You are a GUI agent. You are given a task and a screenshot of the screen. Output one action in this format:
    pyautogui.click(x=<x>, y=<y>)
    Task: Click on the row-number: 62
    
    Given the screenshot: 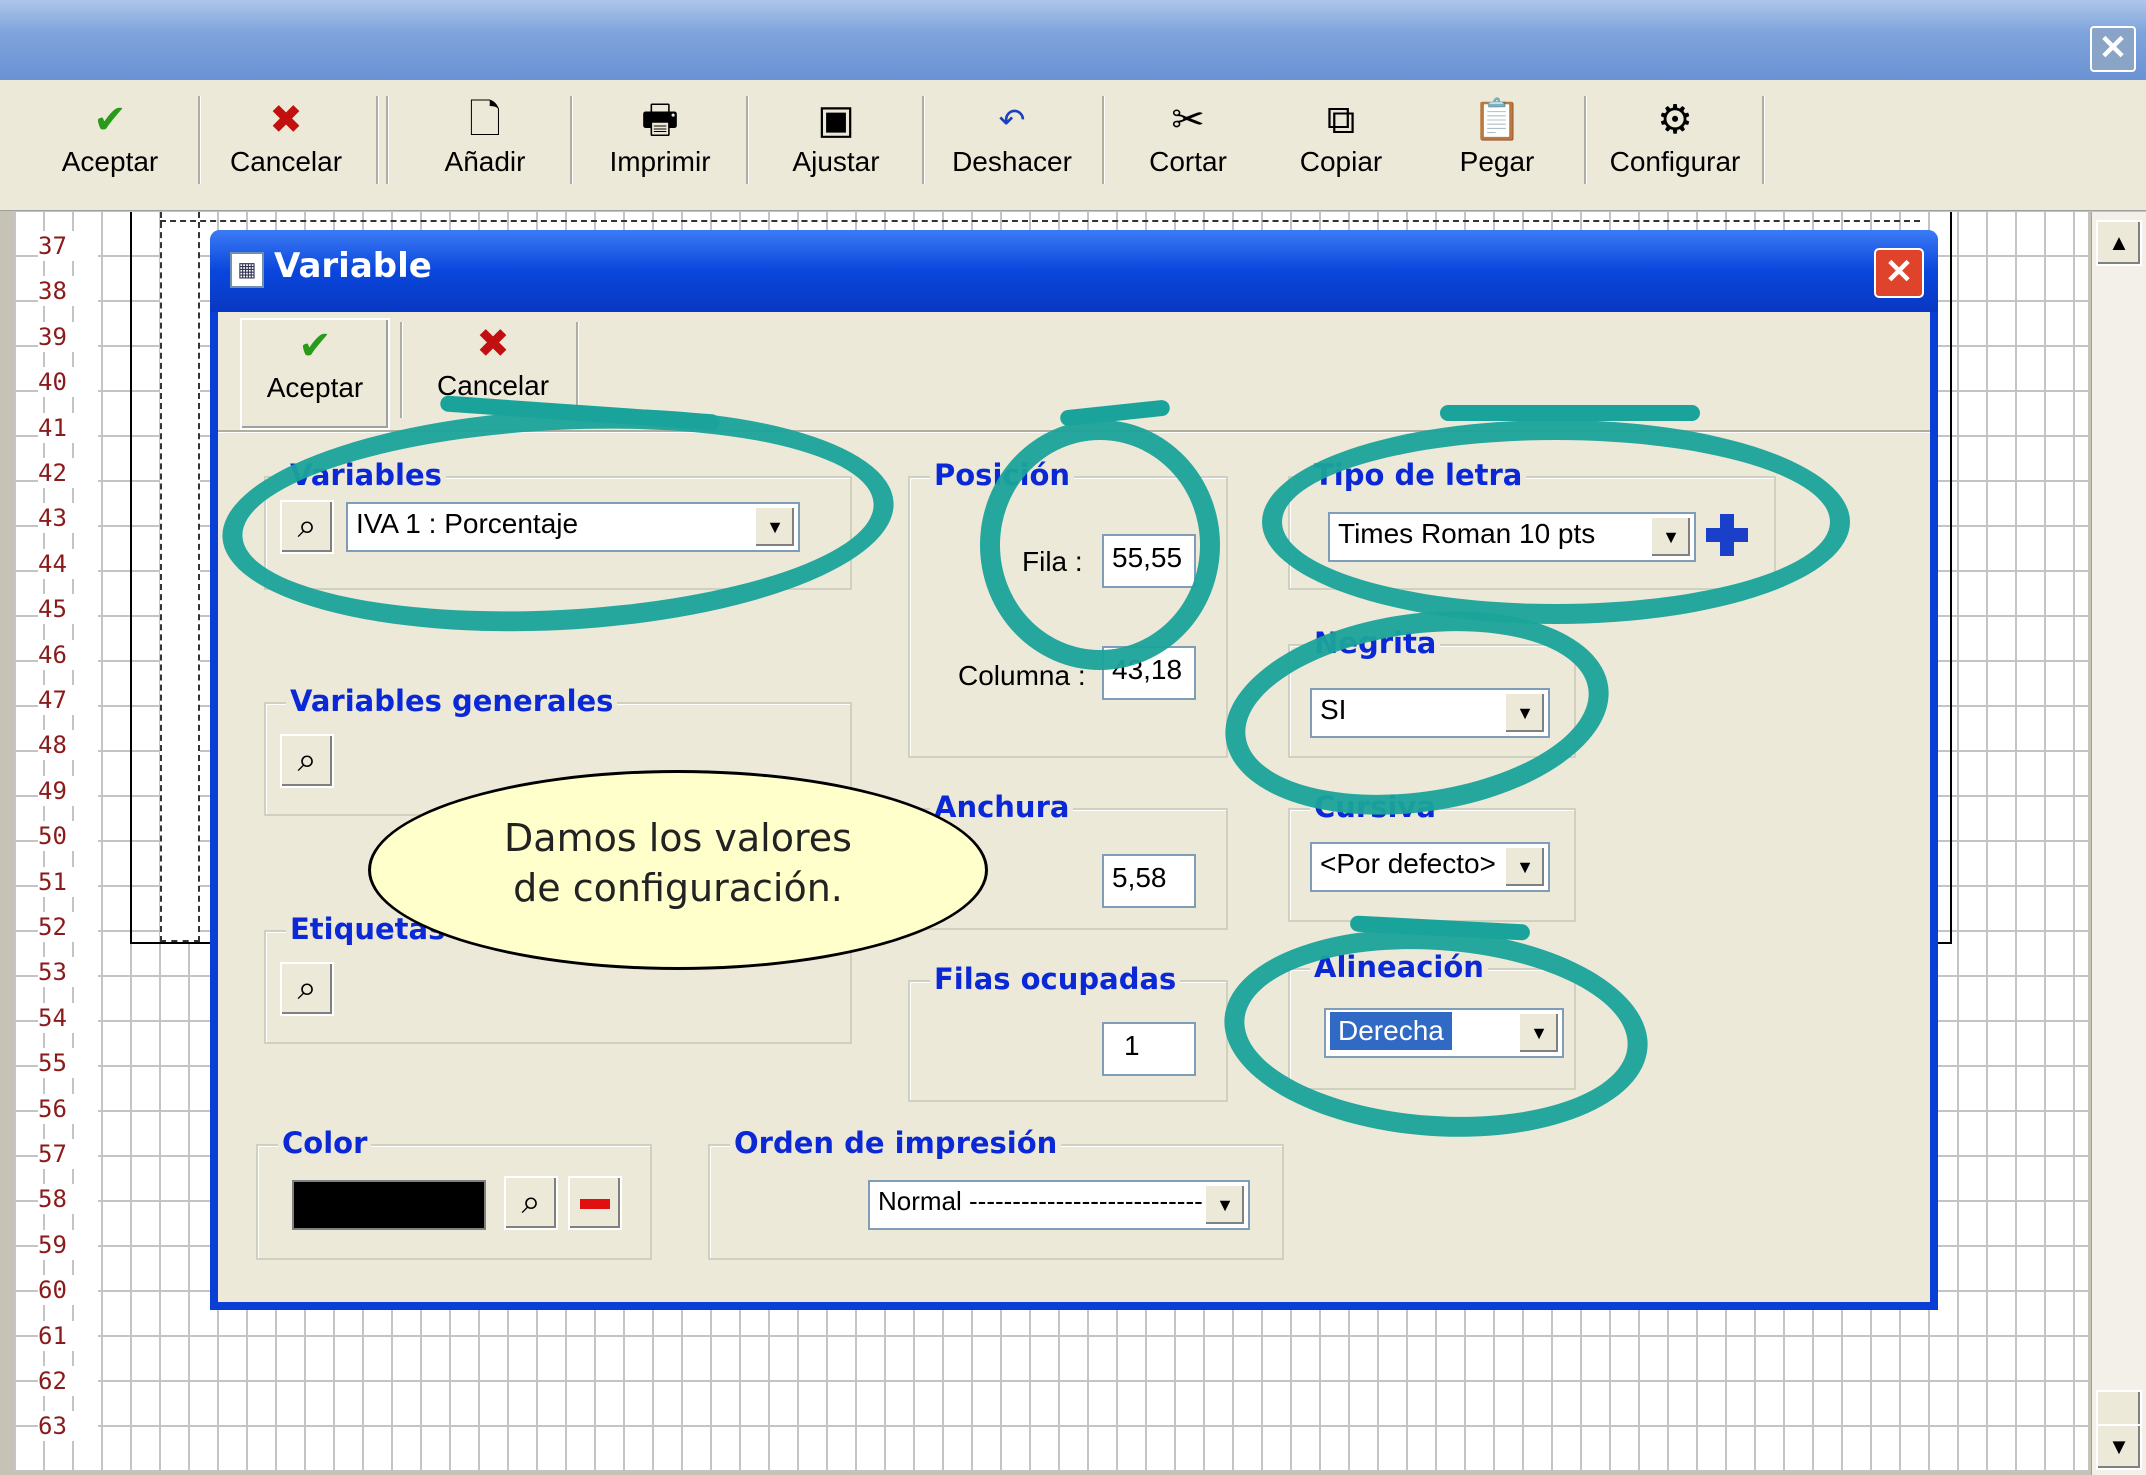 What is the action you would take?
    pyautogui.click(x=68, y=1381)
    